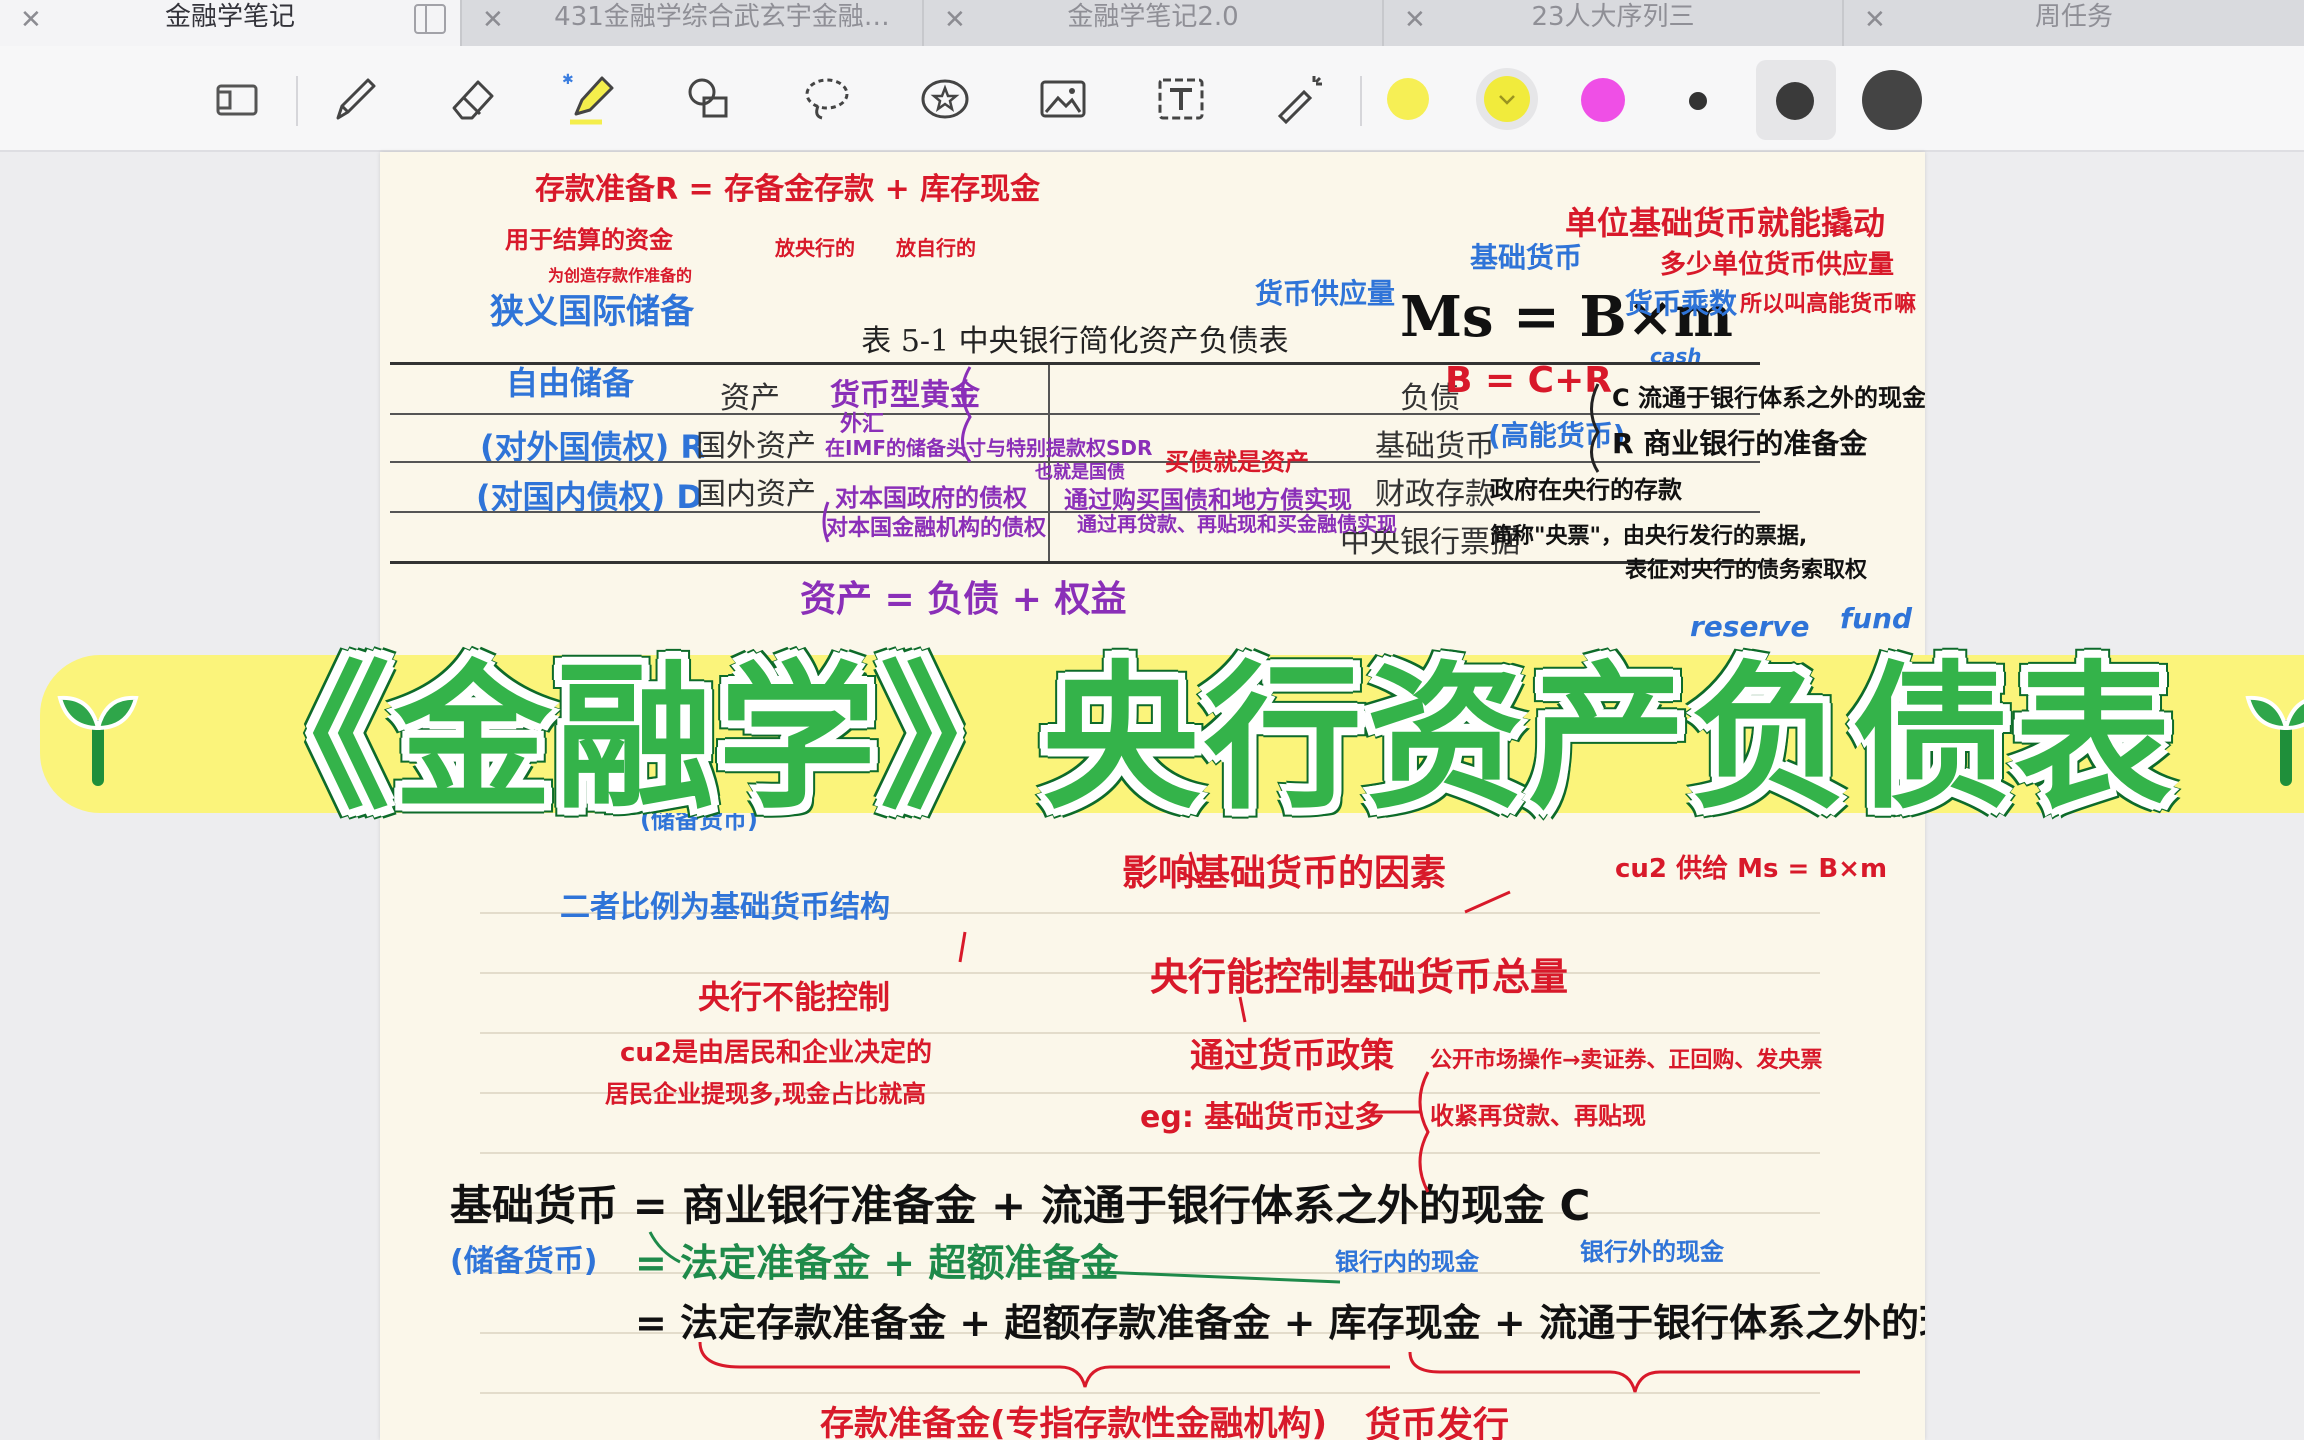 Image resolution: width=2304 pixels, height=1440 pixels. What do you see at coordinates (1795, 101) in the screenshot?
I see `size-medium` at bounding box center [1795, 101].